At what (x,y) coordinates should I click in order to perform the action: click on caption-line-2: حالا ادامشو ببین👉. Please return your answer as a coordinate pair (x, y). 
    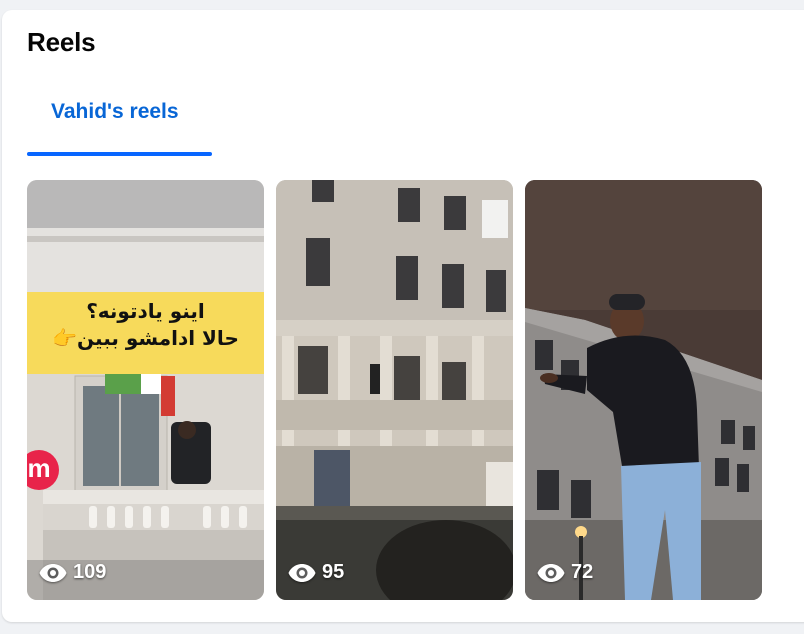
    Looking at the image, I should click on (145, 338).